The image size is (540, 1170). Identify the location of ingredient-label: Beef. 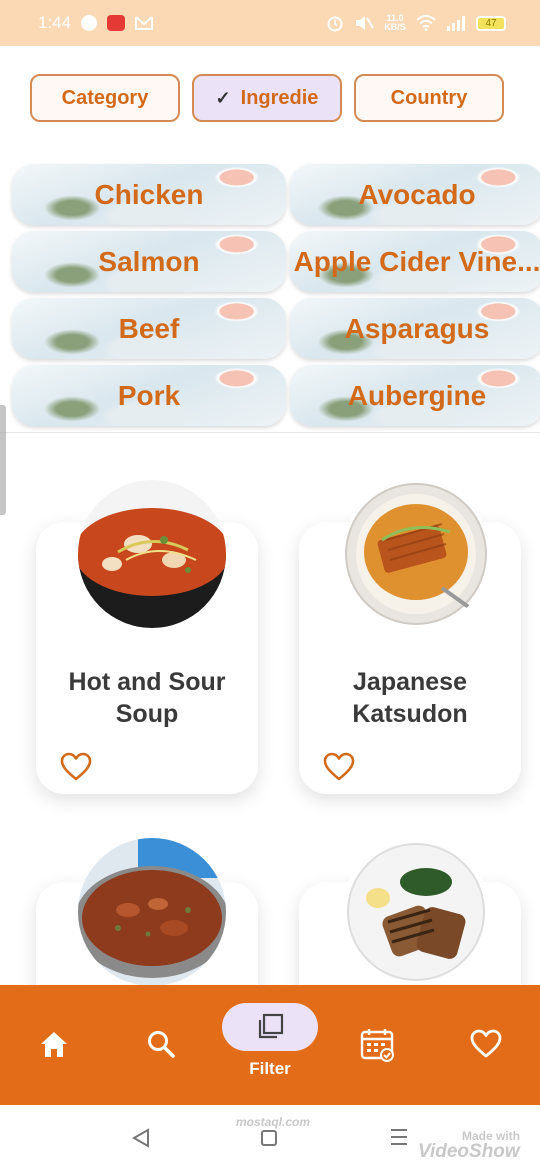
(149, 328).